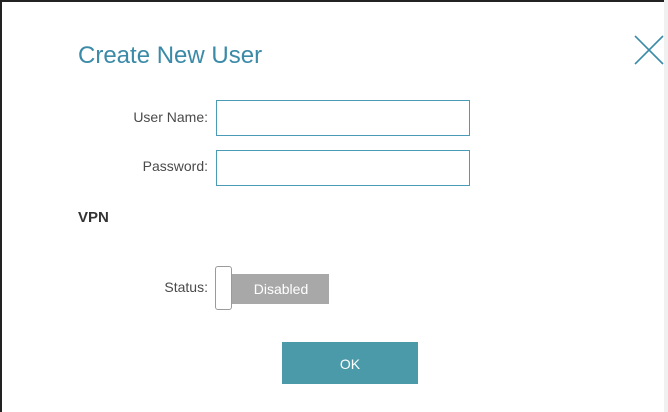 This screenshot has width=668, height=412. What do you see at coordinates (175, 166) in the screenshot?
I see `password-label: Password:` at bounding box center [175, 166].